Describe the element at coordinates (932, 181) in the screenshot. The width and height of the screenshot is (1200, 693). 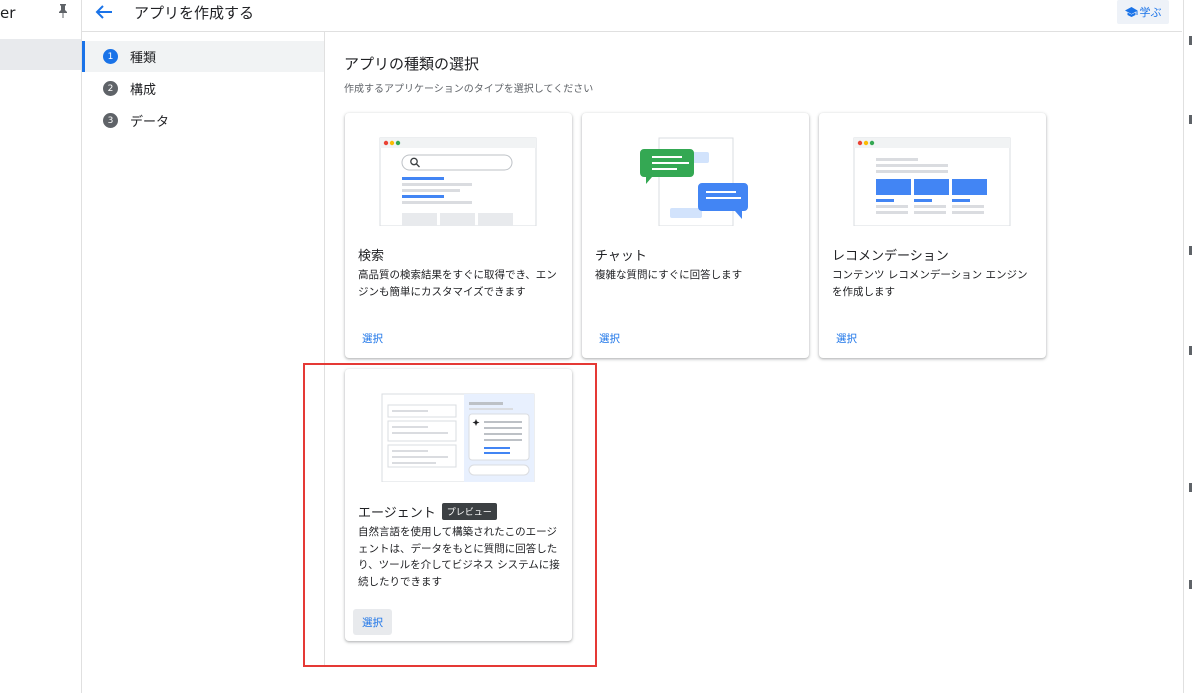
I see `recommendation-illustration` at that location.